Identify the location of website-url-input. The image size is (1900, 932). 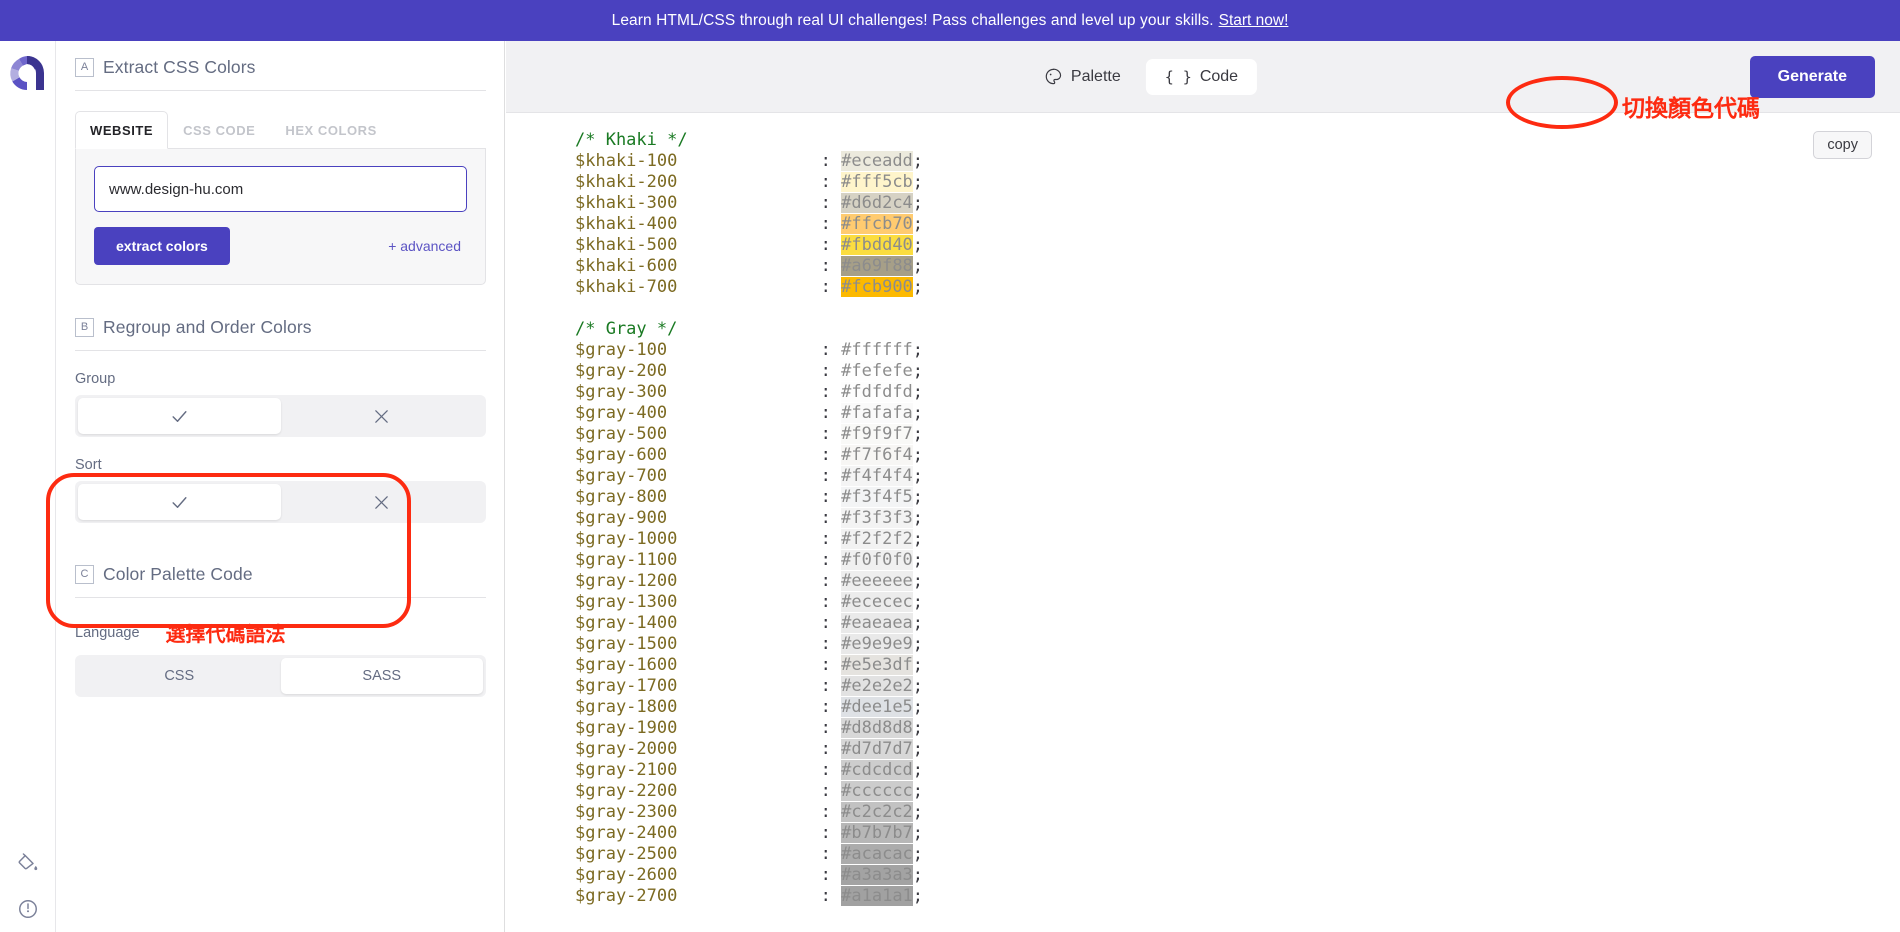
(280, 189).